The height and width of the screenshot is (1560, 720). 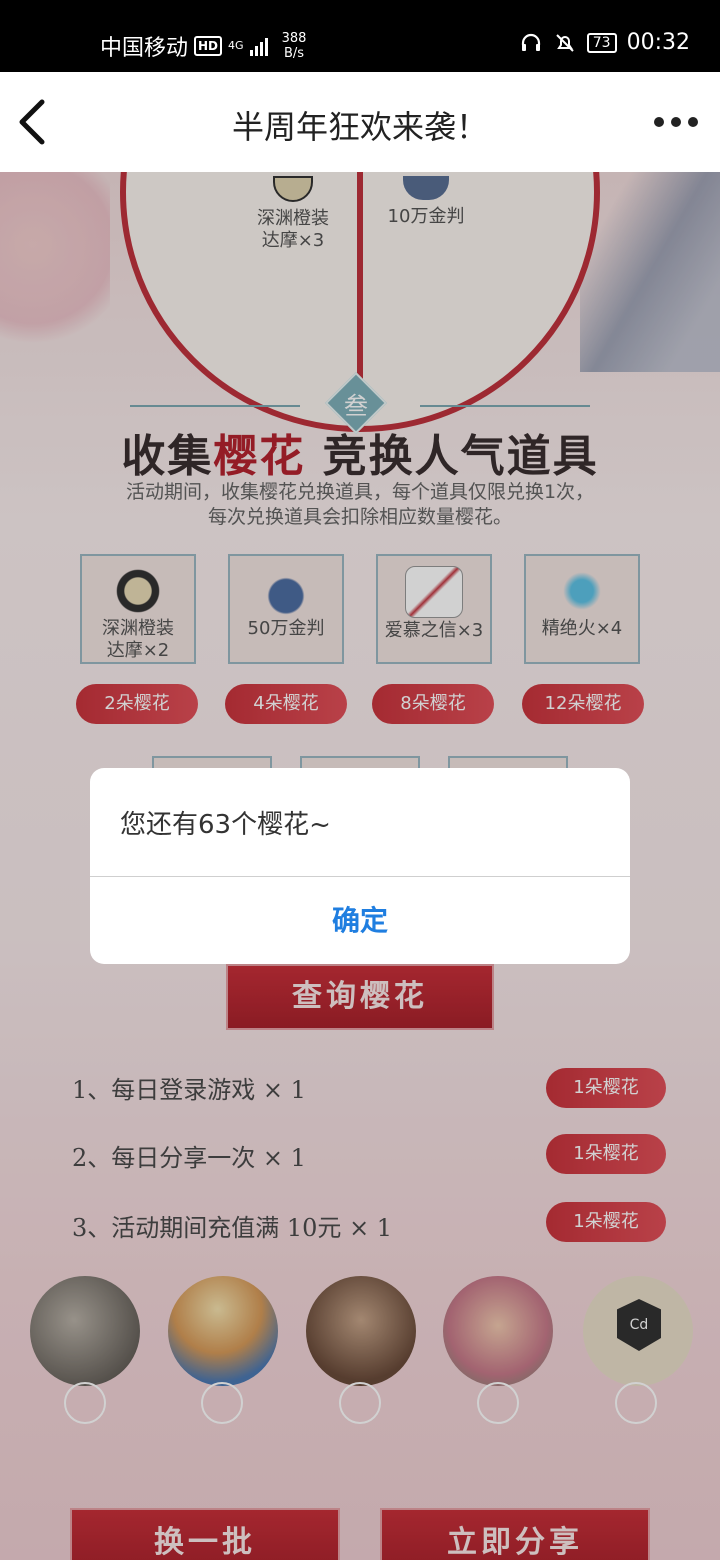 What do you see at coordinates (530, 42) in the screenshot?
I see `headset-icon` at bounding box center [530, 42].